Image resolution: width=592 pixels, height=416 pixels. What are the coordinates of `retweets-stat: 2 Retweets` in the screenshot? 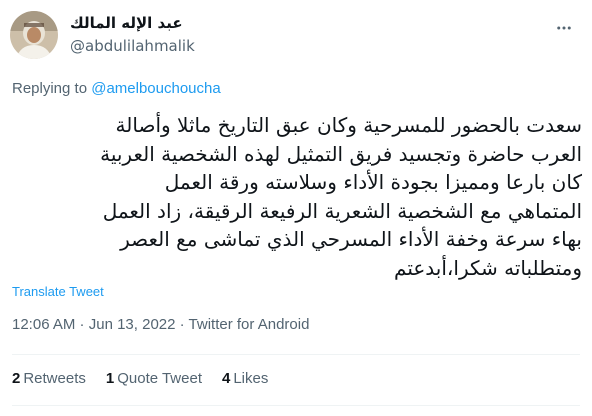 It's located at (49, 378).